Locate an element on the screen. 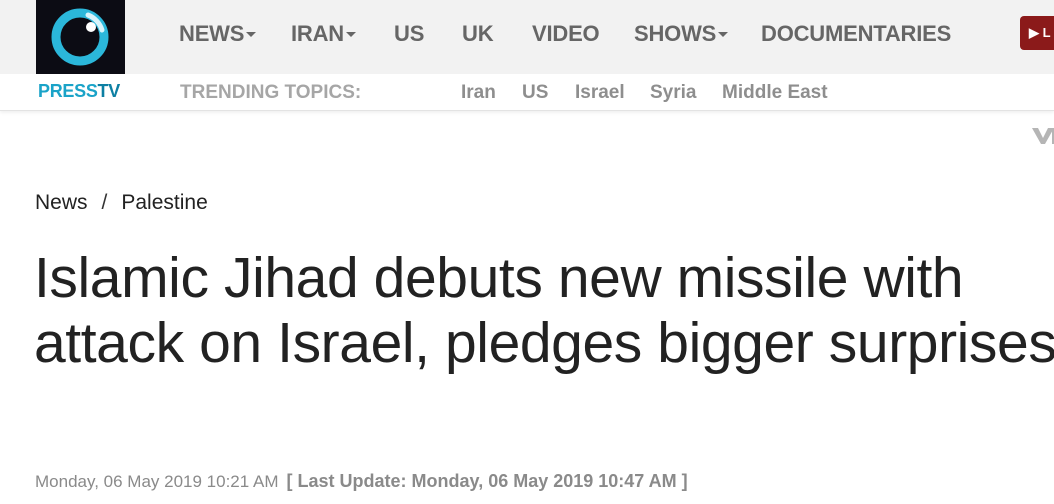 This screenshot has height=504, width=1054. nav-item-label: VIDEO is located at coordinates (566, 33).